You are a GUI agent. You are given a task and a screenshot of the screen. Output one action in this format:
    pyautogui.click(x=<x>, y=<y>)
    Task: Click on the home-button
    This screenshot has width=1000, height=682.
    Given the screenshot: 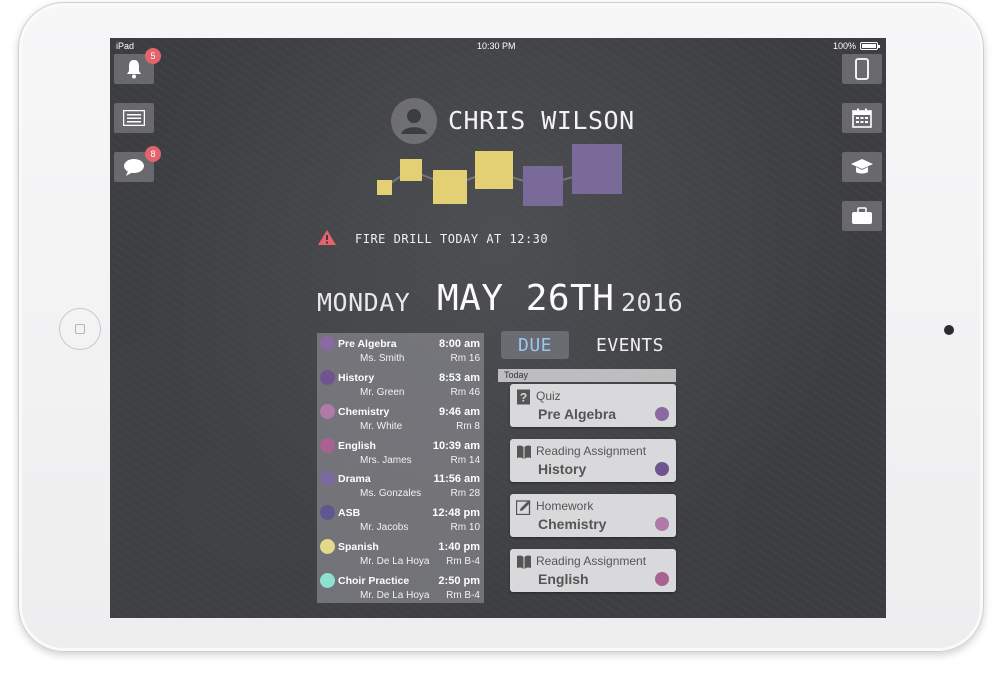 What is the action you would take?
    pyautogui.click(x=80, y=329)
    